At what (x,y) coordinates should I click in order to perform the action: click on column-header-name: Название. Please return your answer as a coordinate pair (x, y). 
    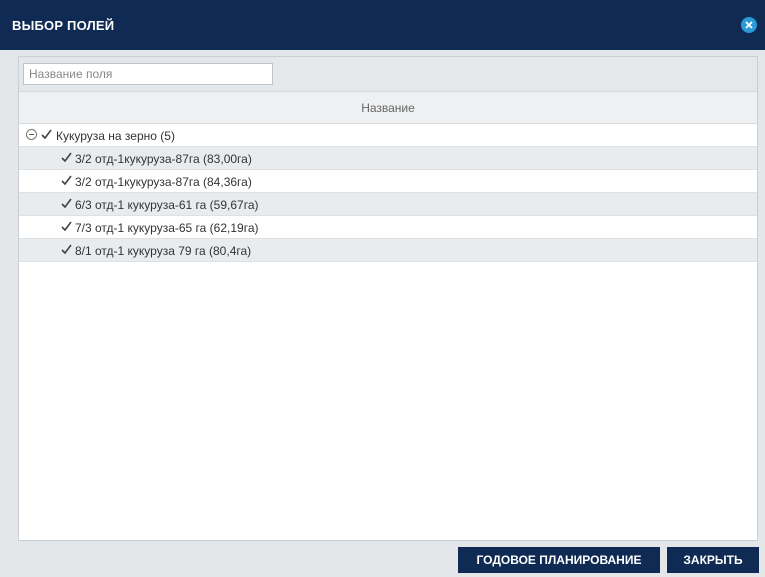
    Looking at the image, I should click on (388, 108).